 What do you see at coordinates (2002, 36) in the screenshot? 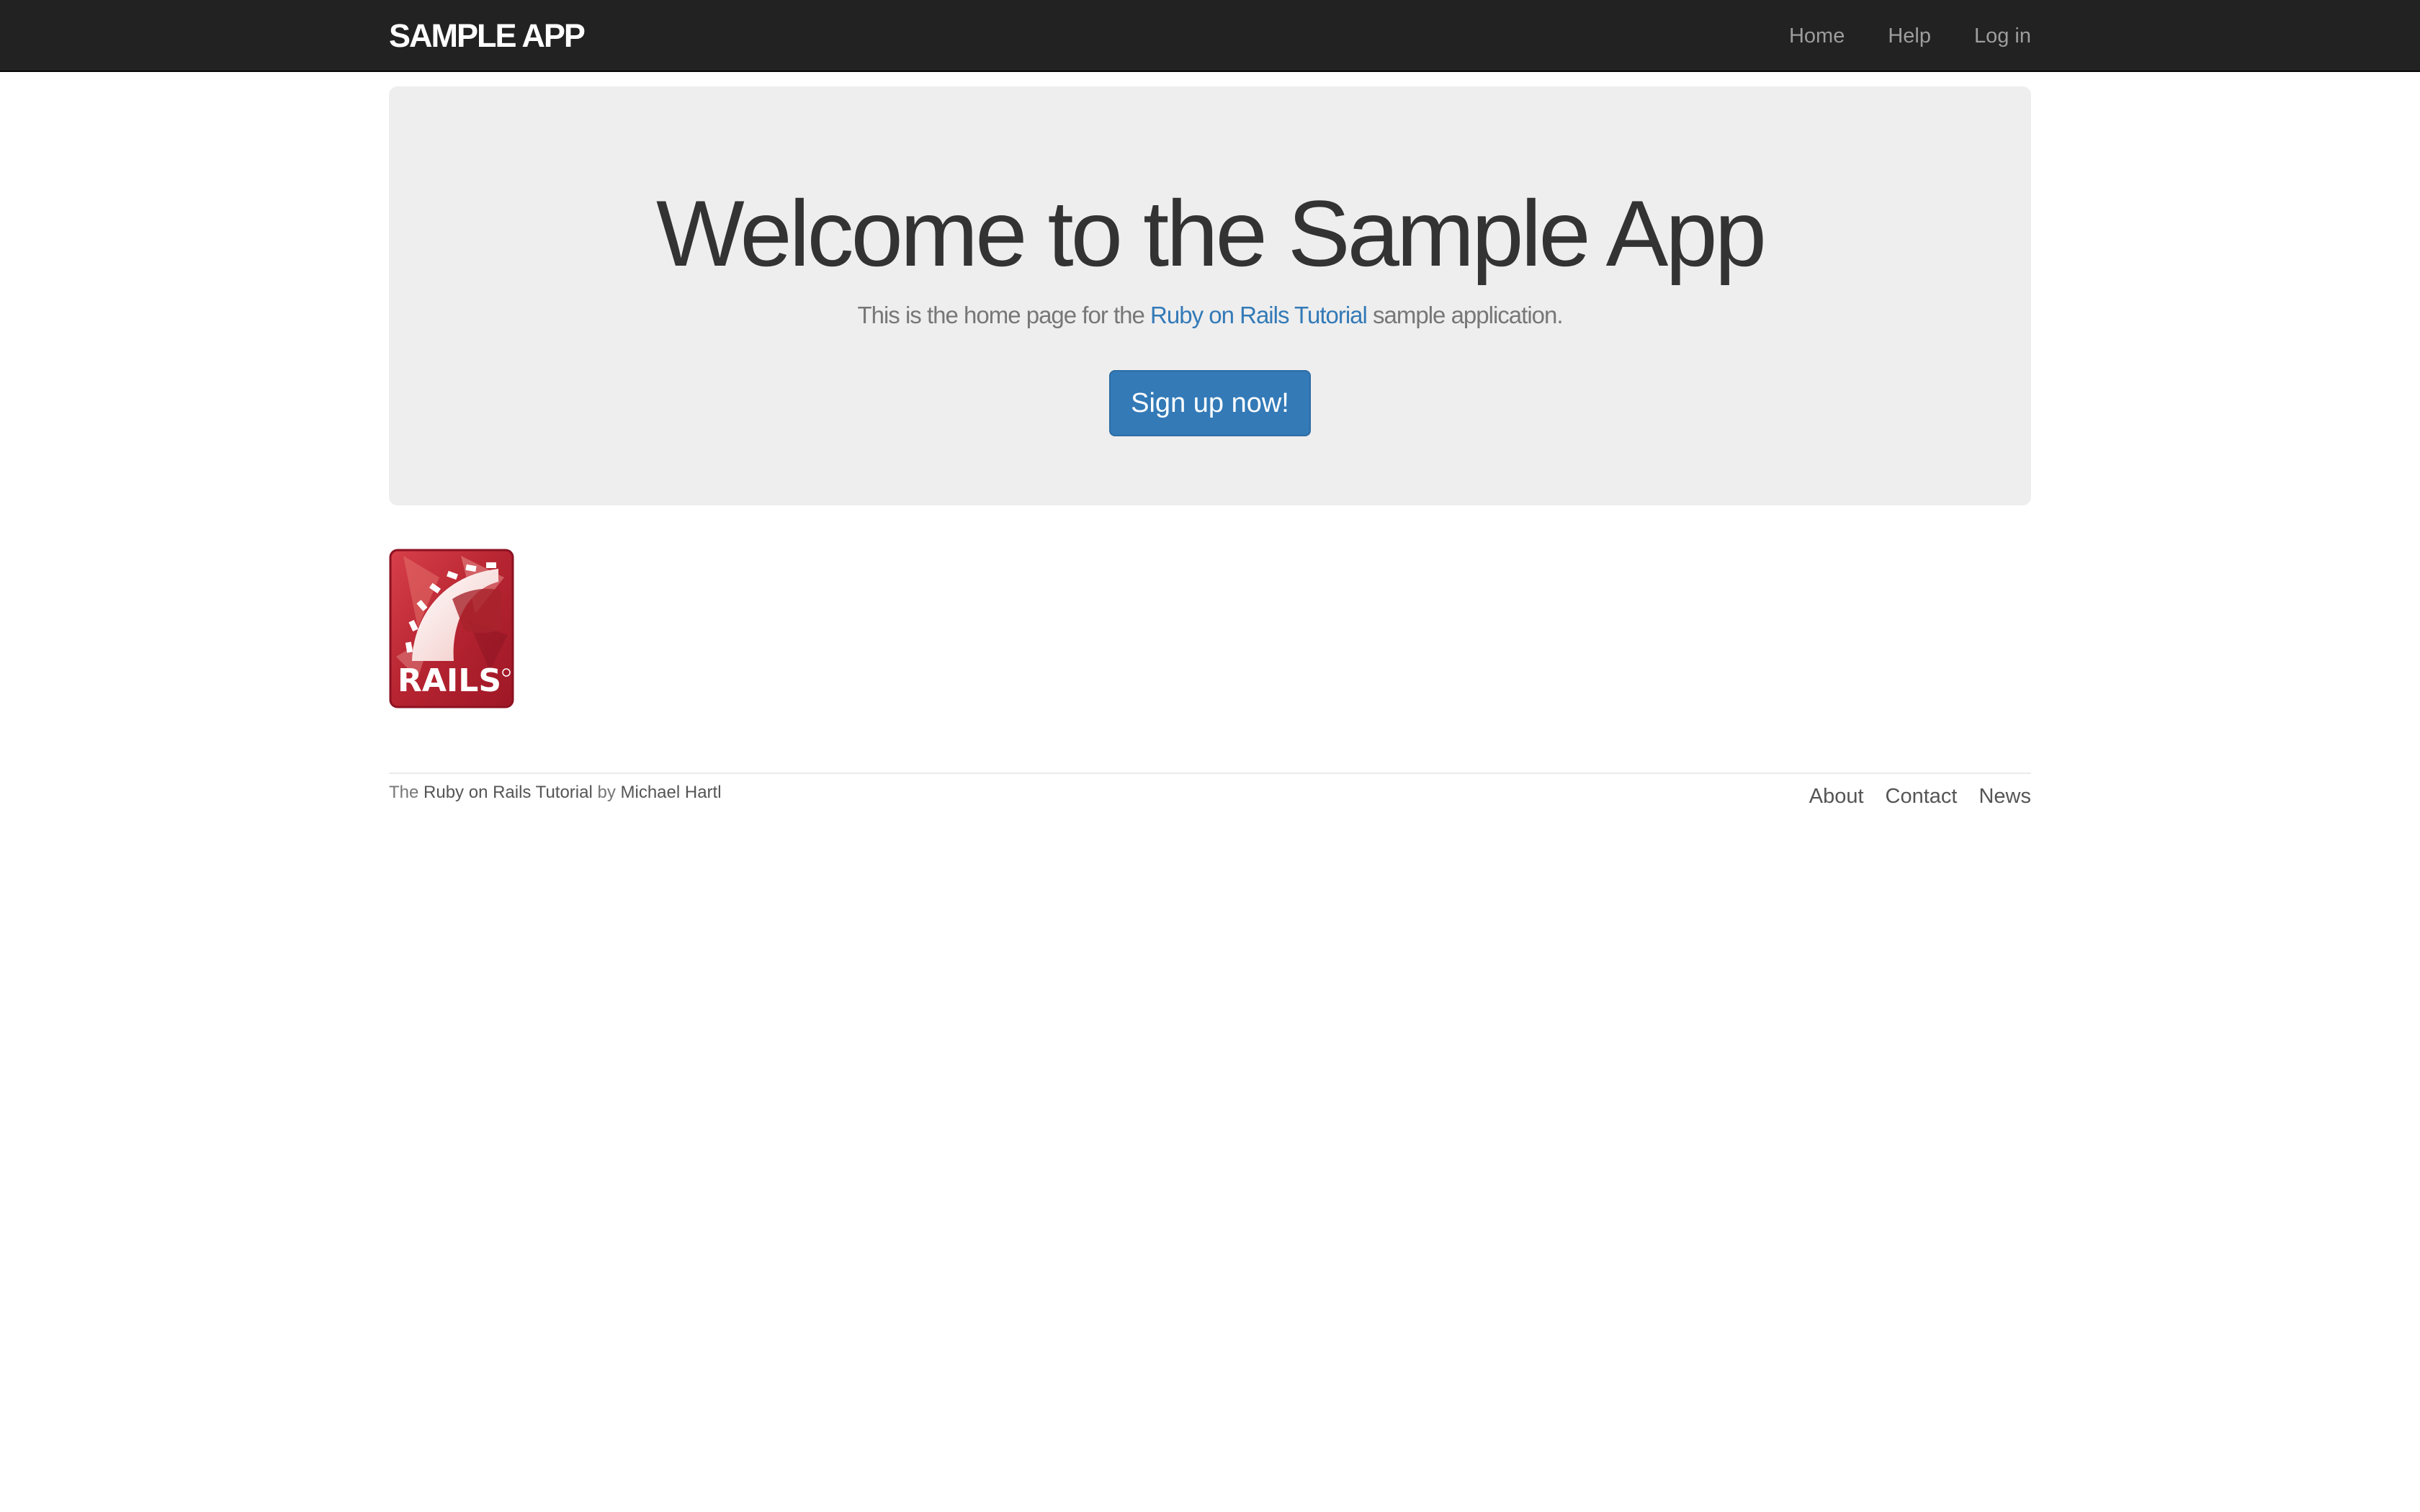
I see `nav-login-link: Log in` at bounding box center [2002, 36].